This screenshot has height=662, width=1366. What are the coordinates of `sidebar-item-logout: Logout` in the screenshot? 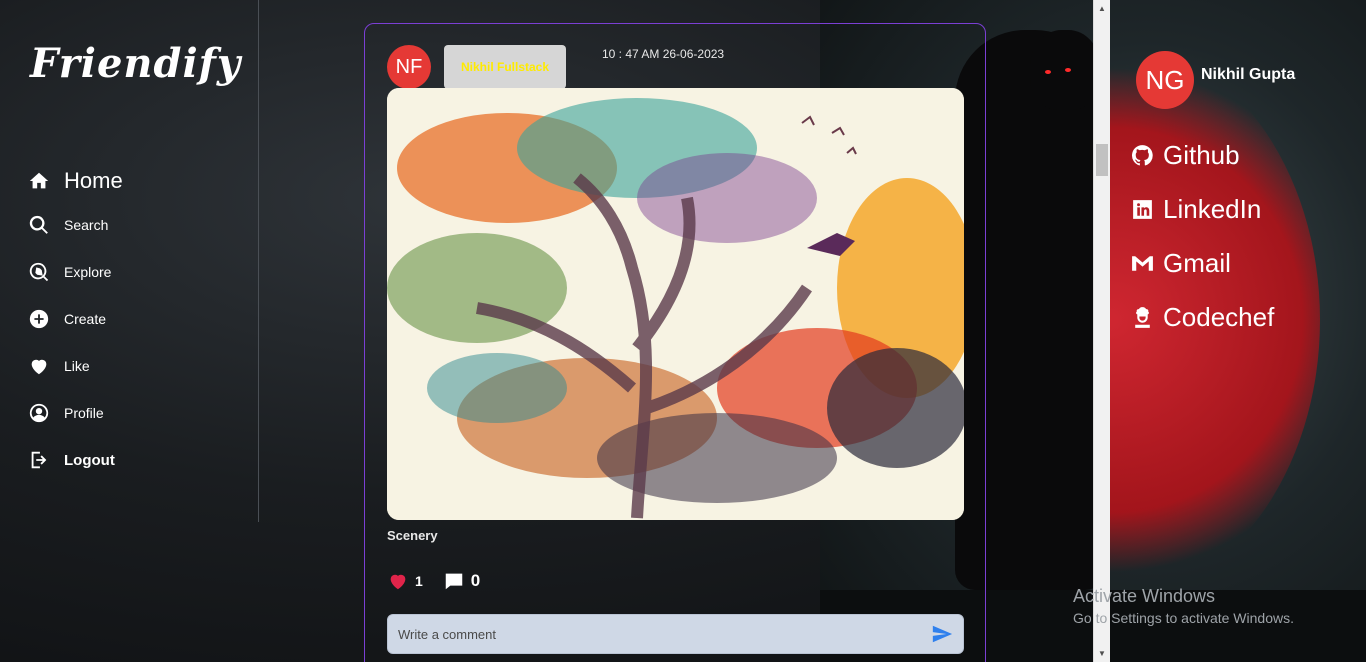 It's located at (75, 460).